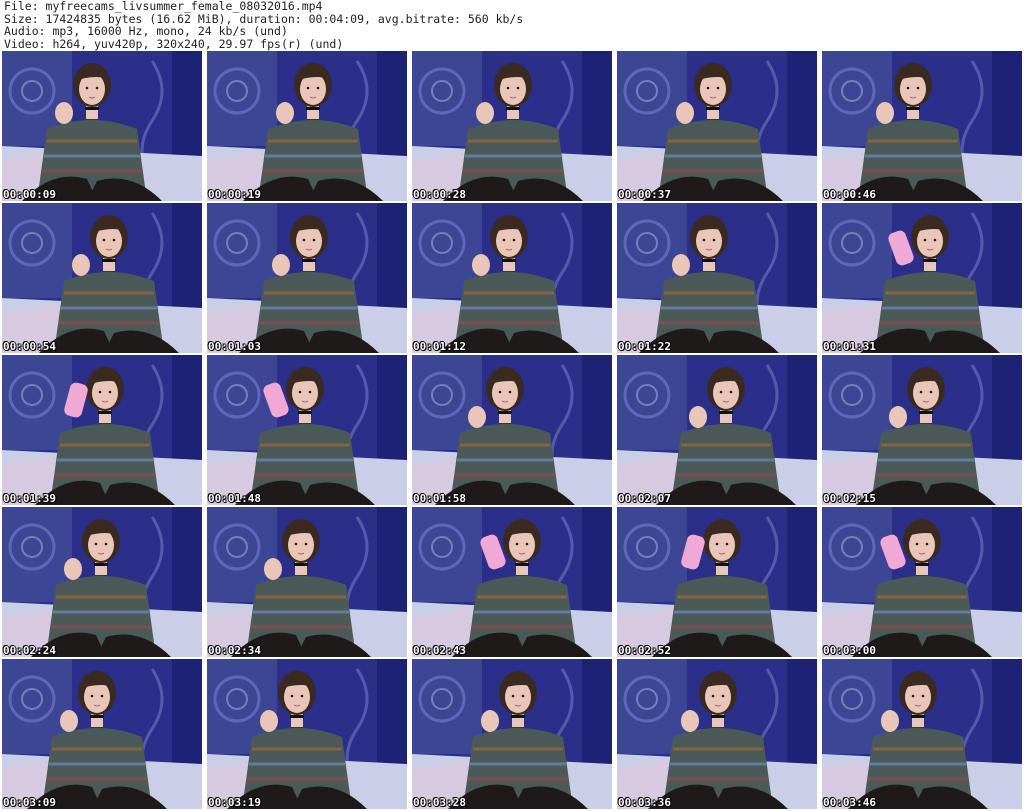 The width and height of the screenshot is (1024, 811). I want to click on video-frame-thumbnail: 00:01:31, so click(922, 278).